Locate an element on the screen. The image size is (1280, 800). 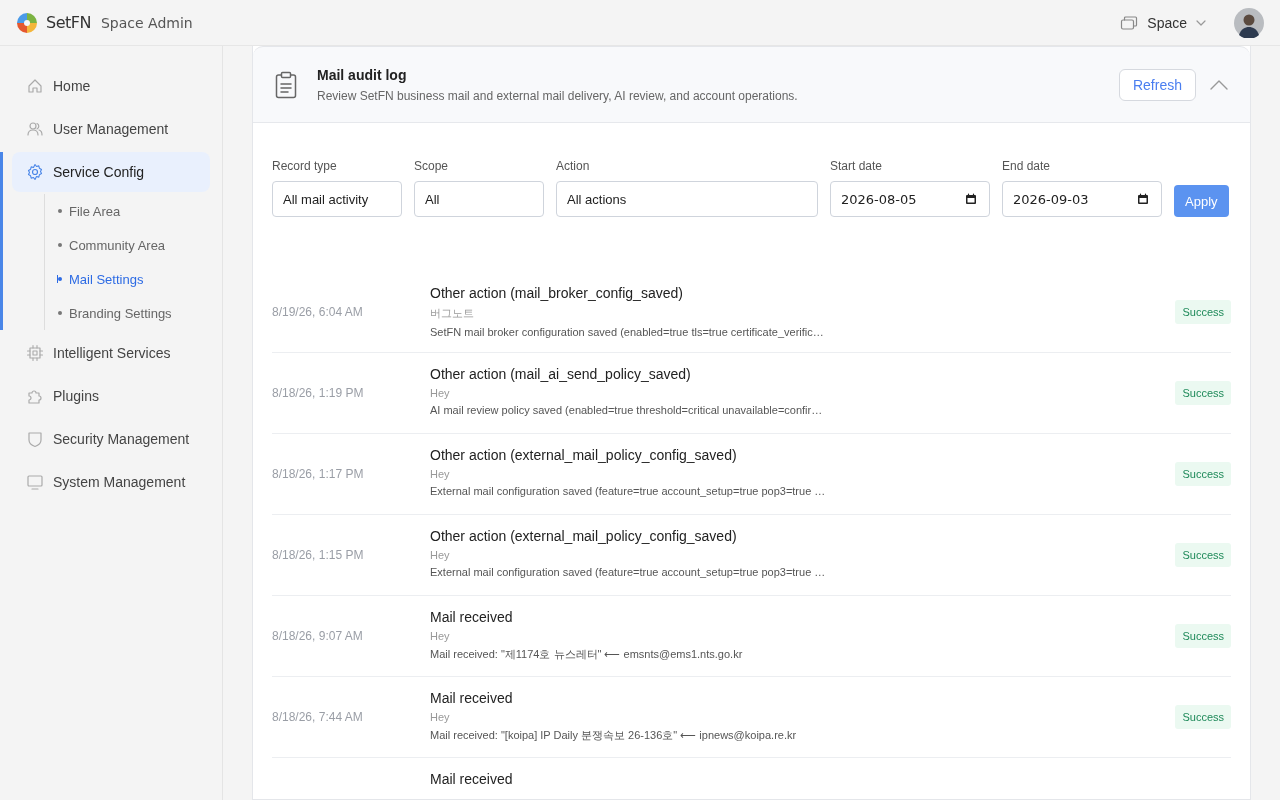
avatar-icon is located at coordinates (1249, 22).